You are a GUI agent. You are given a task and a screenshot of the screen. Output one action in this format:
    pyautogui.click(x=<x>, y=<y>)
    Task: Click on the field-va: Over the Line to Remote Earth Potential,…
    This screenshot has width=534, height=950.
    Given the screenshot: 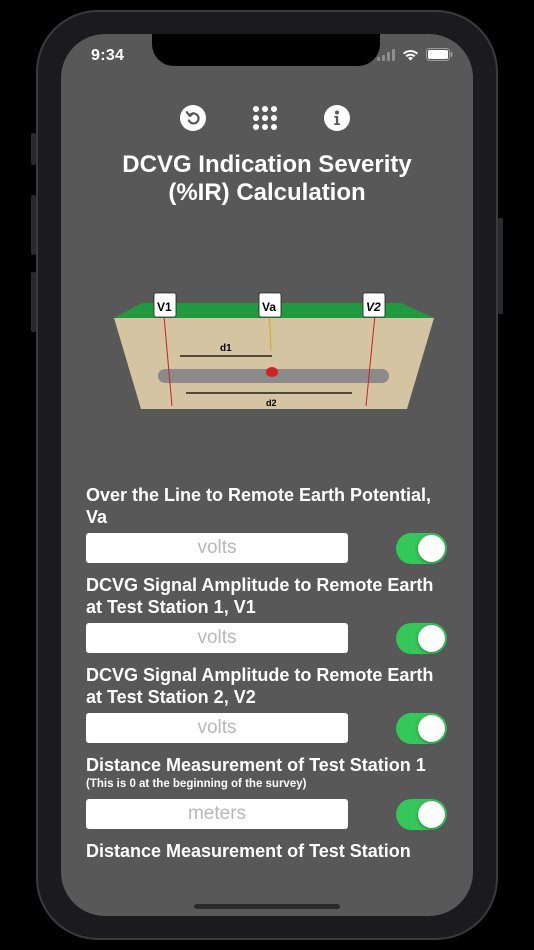 What is the action you would take?
    pyautogui.click(x=268, y=524)
    